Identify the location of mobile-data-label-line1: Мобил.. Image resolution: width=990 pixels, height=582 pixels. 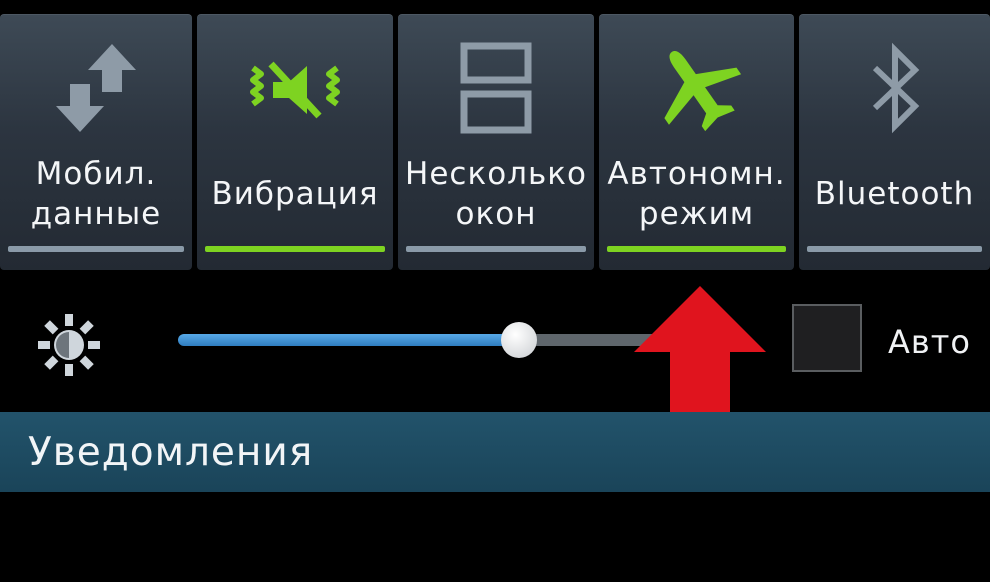
(96, 174).